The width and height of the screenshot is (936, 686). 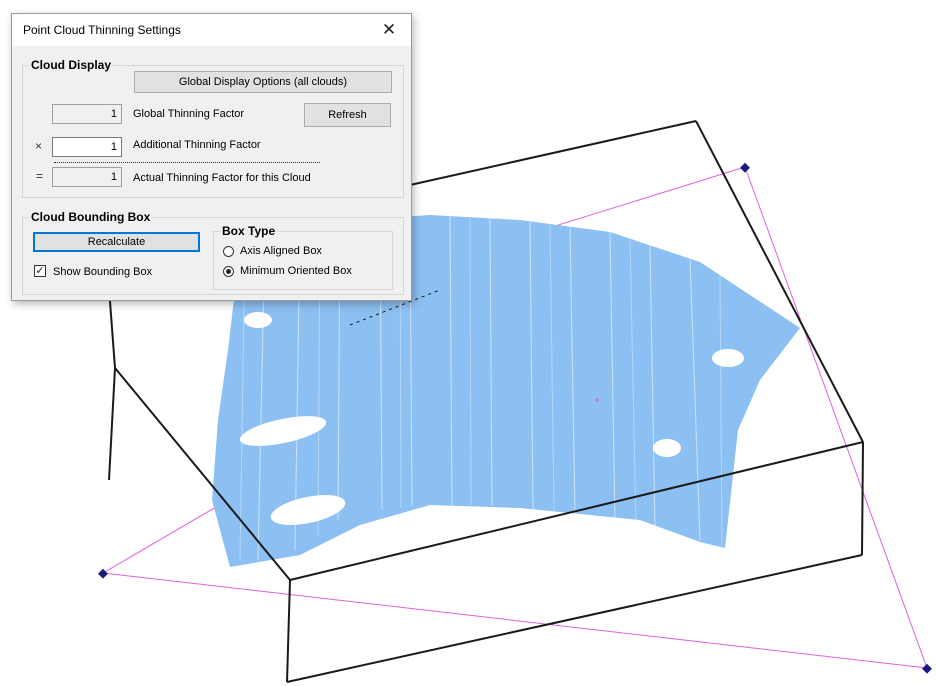 I want to click on minimum-oriented-label: Minimum Oriented Box, so click(x=296, y=271).